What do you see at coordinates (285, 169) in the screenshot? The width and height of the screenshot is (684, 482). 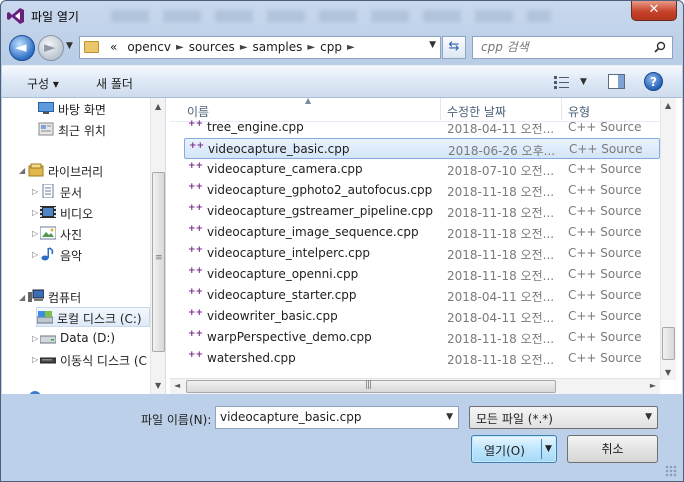 I see `file-name: videocapture_camera.cpp` at bounding box center [285, 169].